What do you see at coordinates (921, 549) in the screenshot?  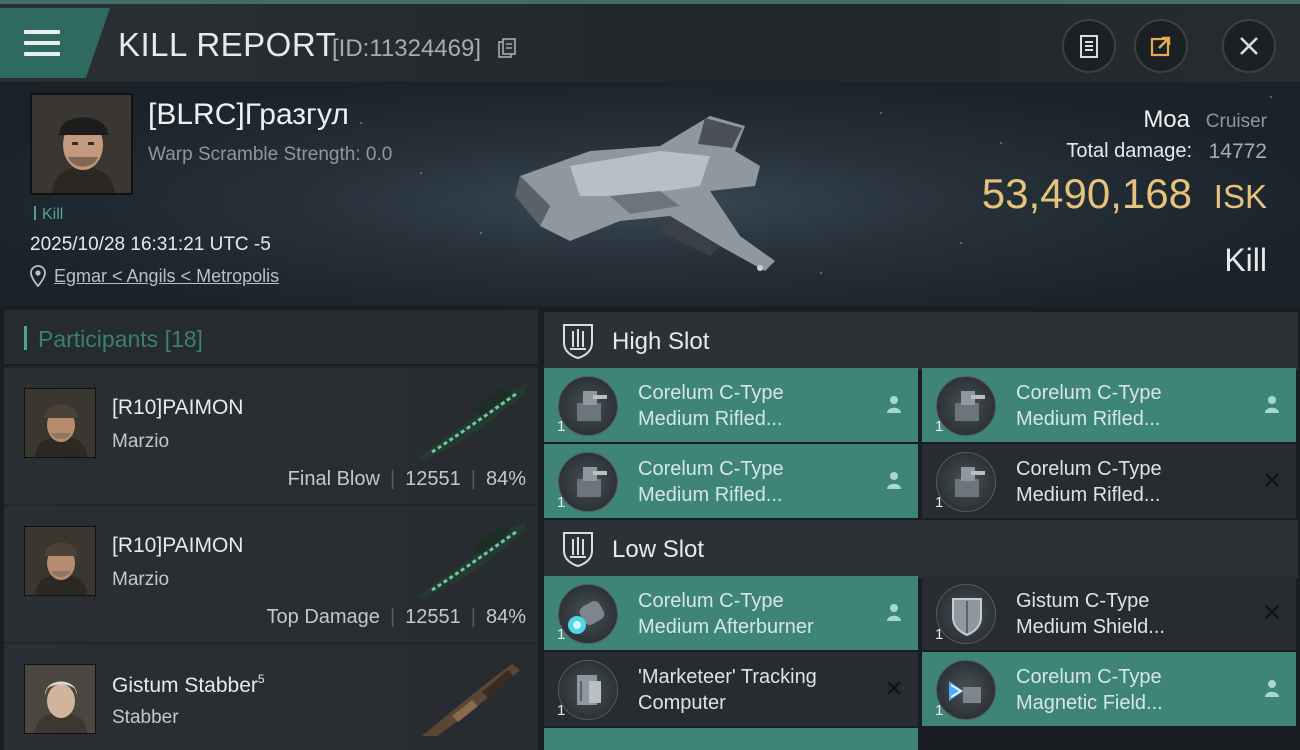 I see `low-slot-header: Low Slot` at bounding box center [921, 549].